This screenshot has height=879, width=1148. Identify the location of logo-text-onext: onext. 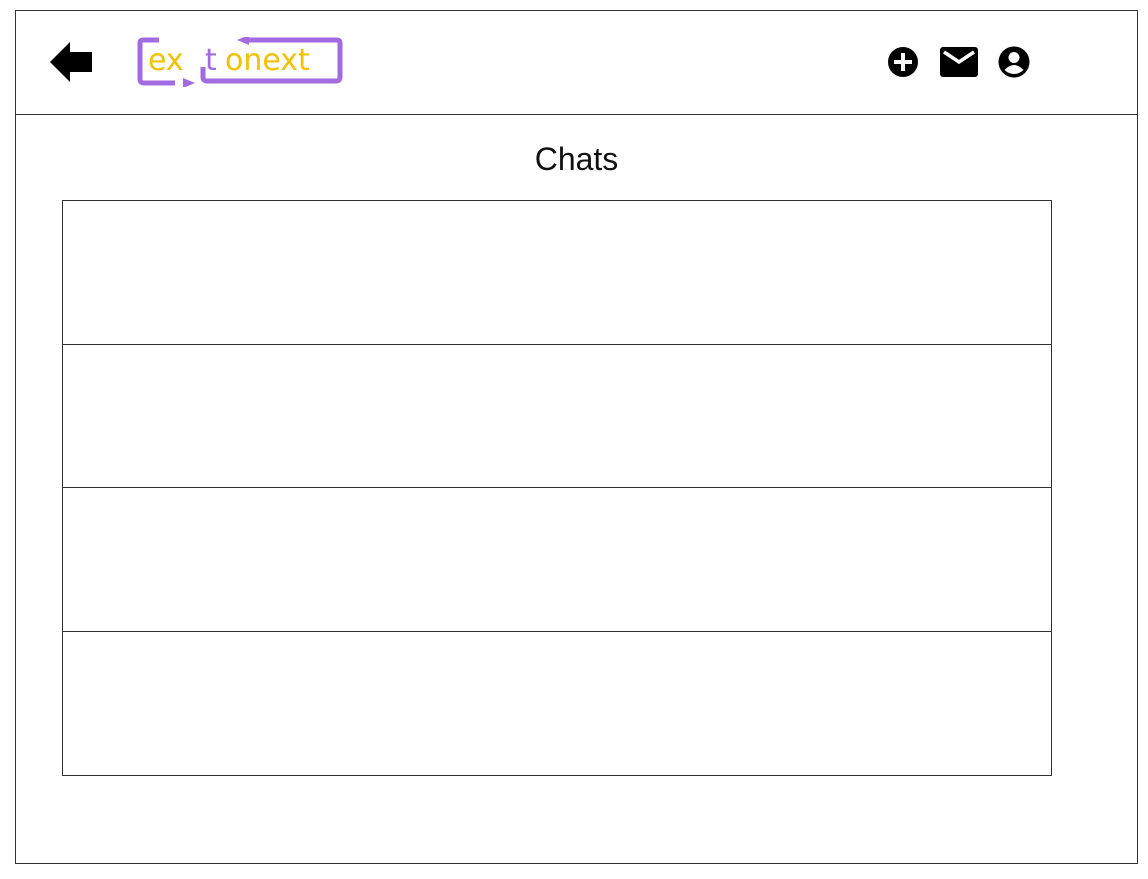
(267, 60).